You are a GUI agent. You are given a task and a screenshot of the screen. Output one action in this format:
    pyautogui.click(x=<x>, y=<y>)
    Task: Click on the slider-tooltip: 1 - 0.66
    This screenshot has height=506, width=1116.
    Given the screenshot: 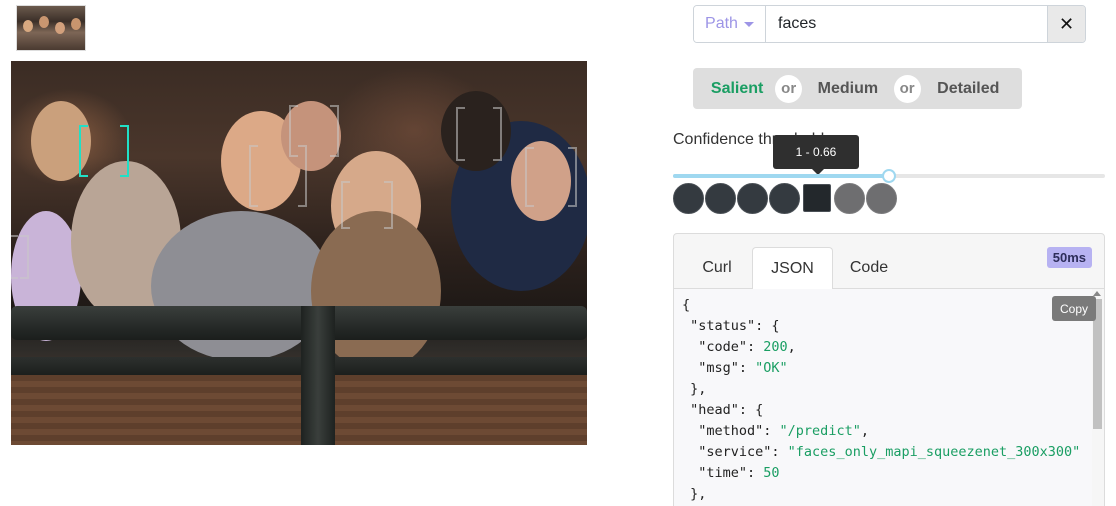 What is the action you would take?
    pyautogui.click(x=816, y=155)
    